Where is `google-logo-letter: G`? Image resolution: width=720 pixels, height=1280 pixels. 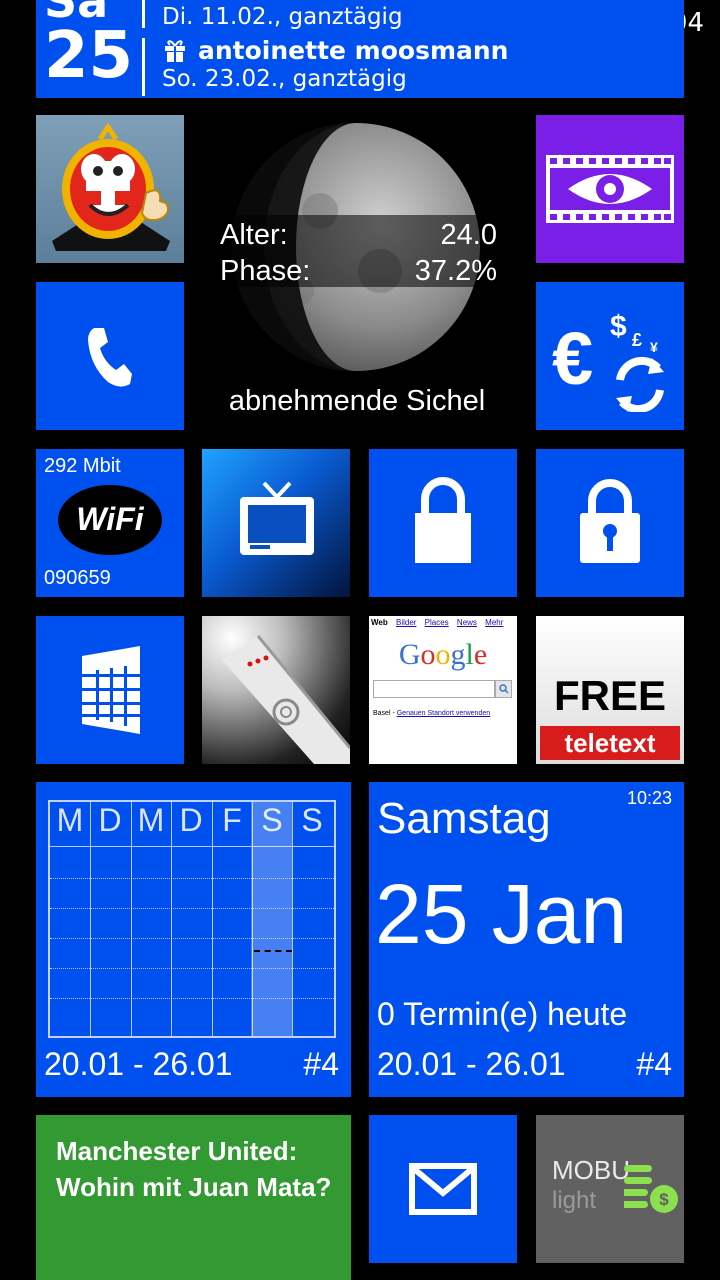
google-logo-letter: G is located at coordinates (409, 654).